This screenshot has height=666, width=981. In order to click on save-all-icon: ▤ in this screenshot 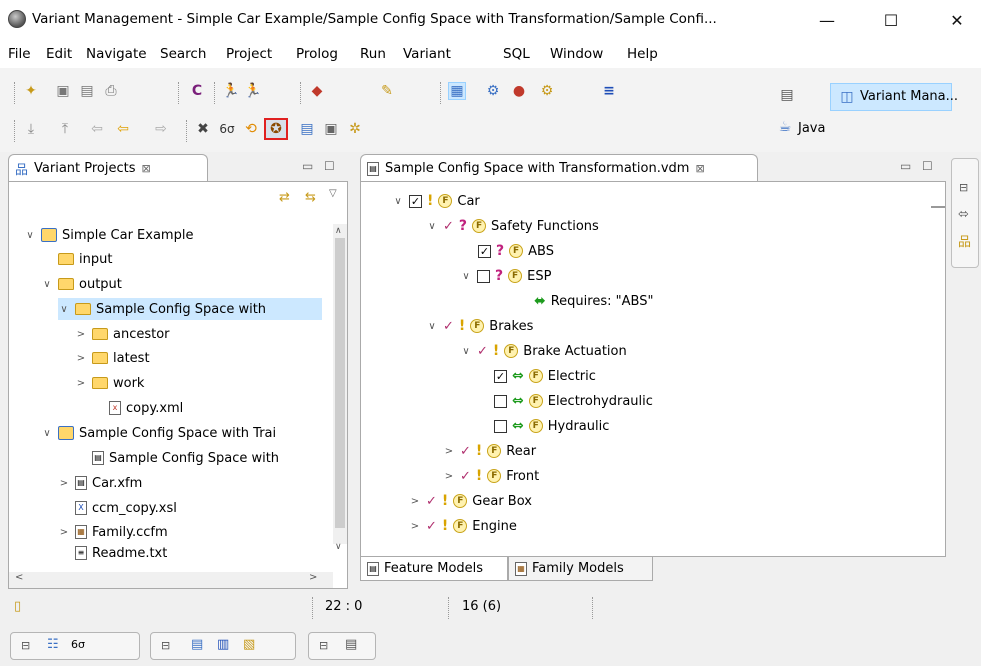, I will do `click(87, 91)`.